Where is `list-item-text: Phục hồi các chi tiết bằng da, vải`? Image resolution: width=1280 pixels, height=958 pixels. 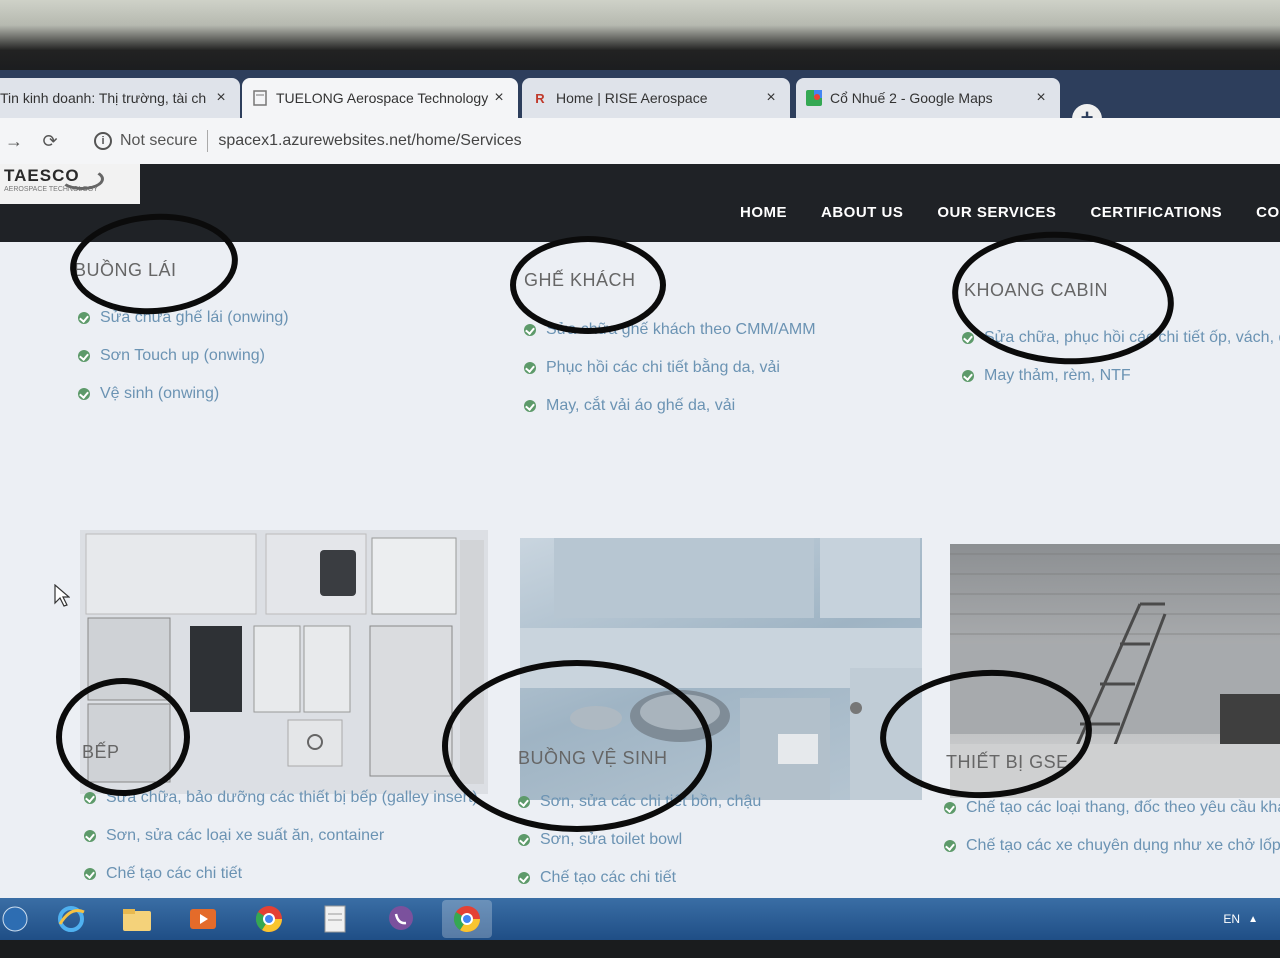
list-item-text: Phục hồi các chi tiết bằng da, vải is located at coordinates (663, 367).